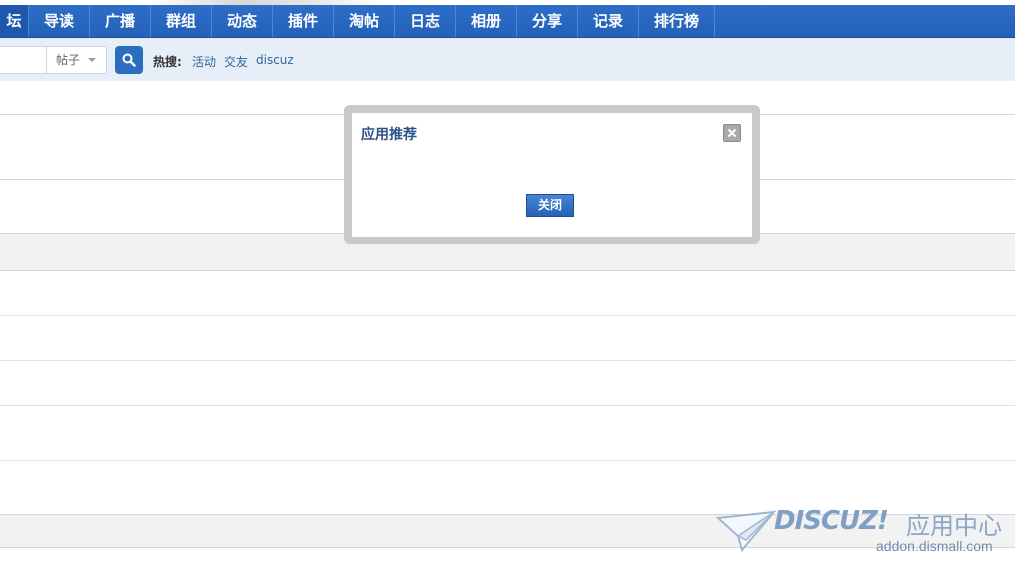  What do you see at coordinates (608, 21) in the screenshot?
I see `nav-item-records: 记录` at bounding box center [608, 21].